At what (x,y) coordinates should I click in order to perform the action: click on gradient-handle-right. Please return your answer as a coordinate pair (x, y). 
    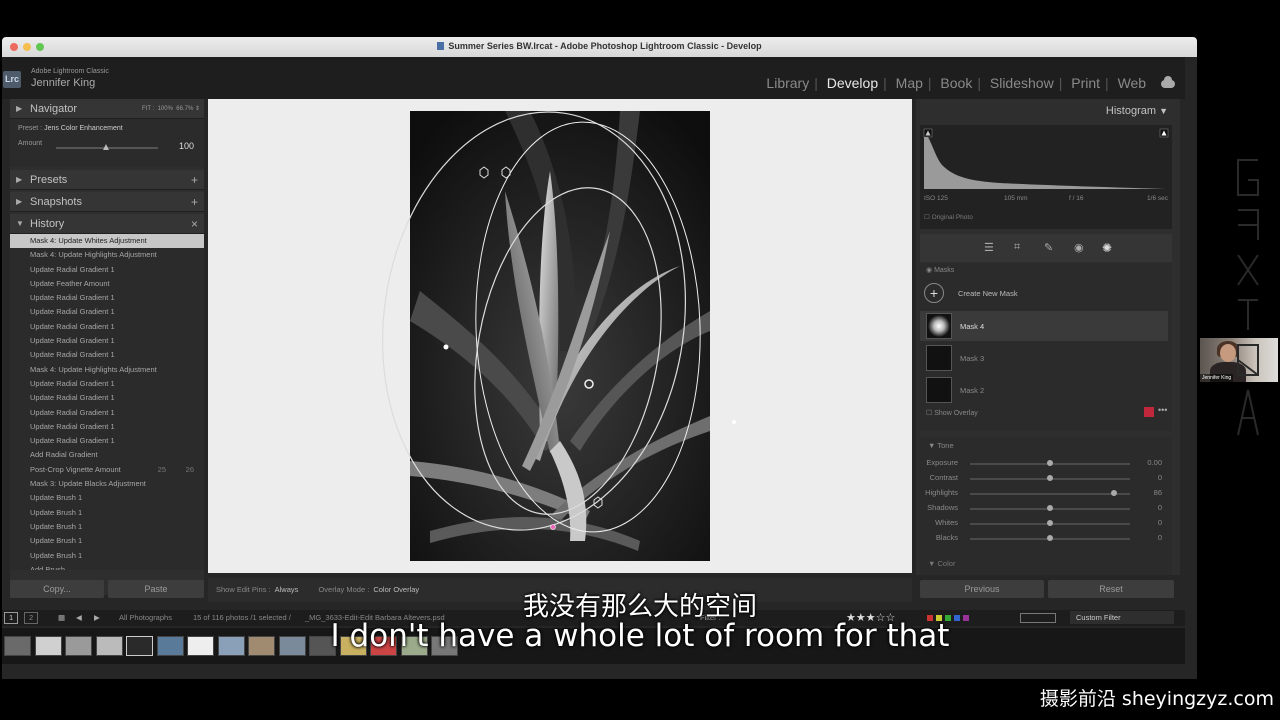
    Looking at the image, I should click on (734, 422).